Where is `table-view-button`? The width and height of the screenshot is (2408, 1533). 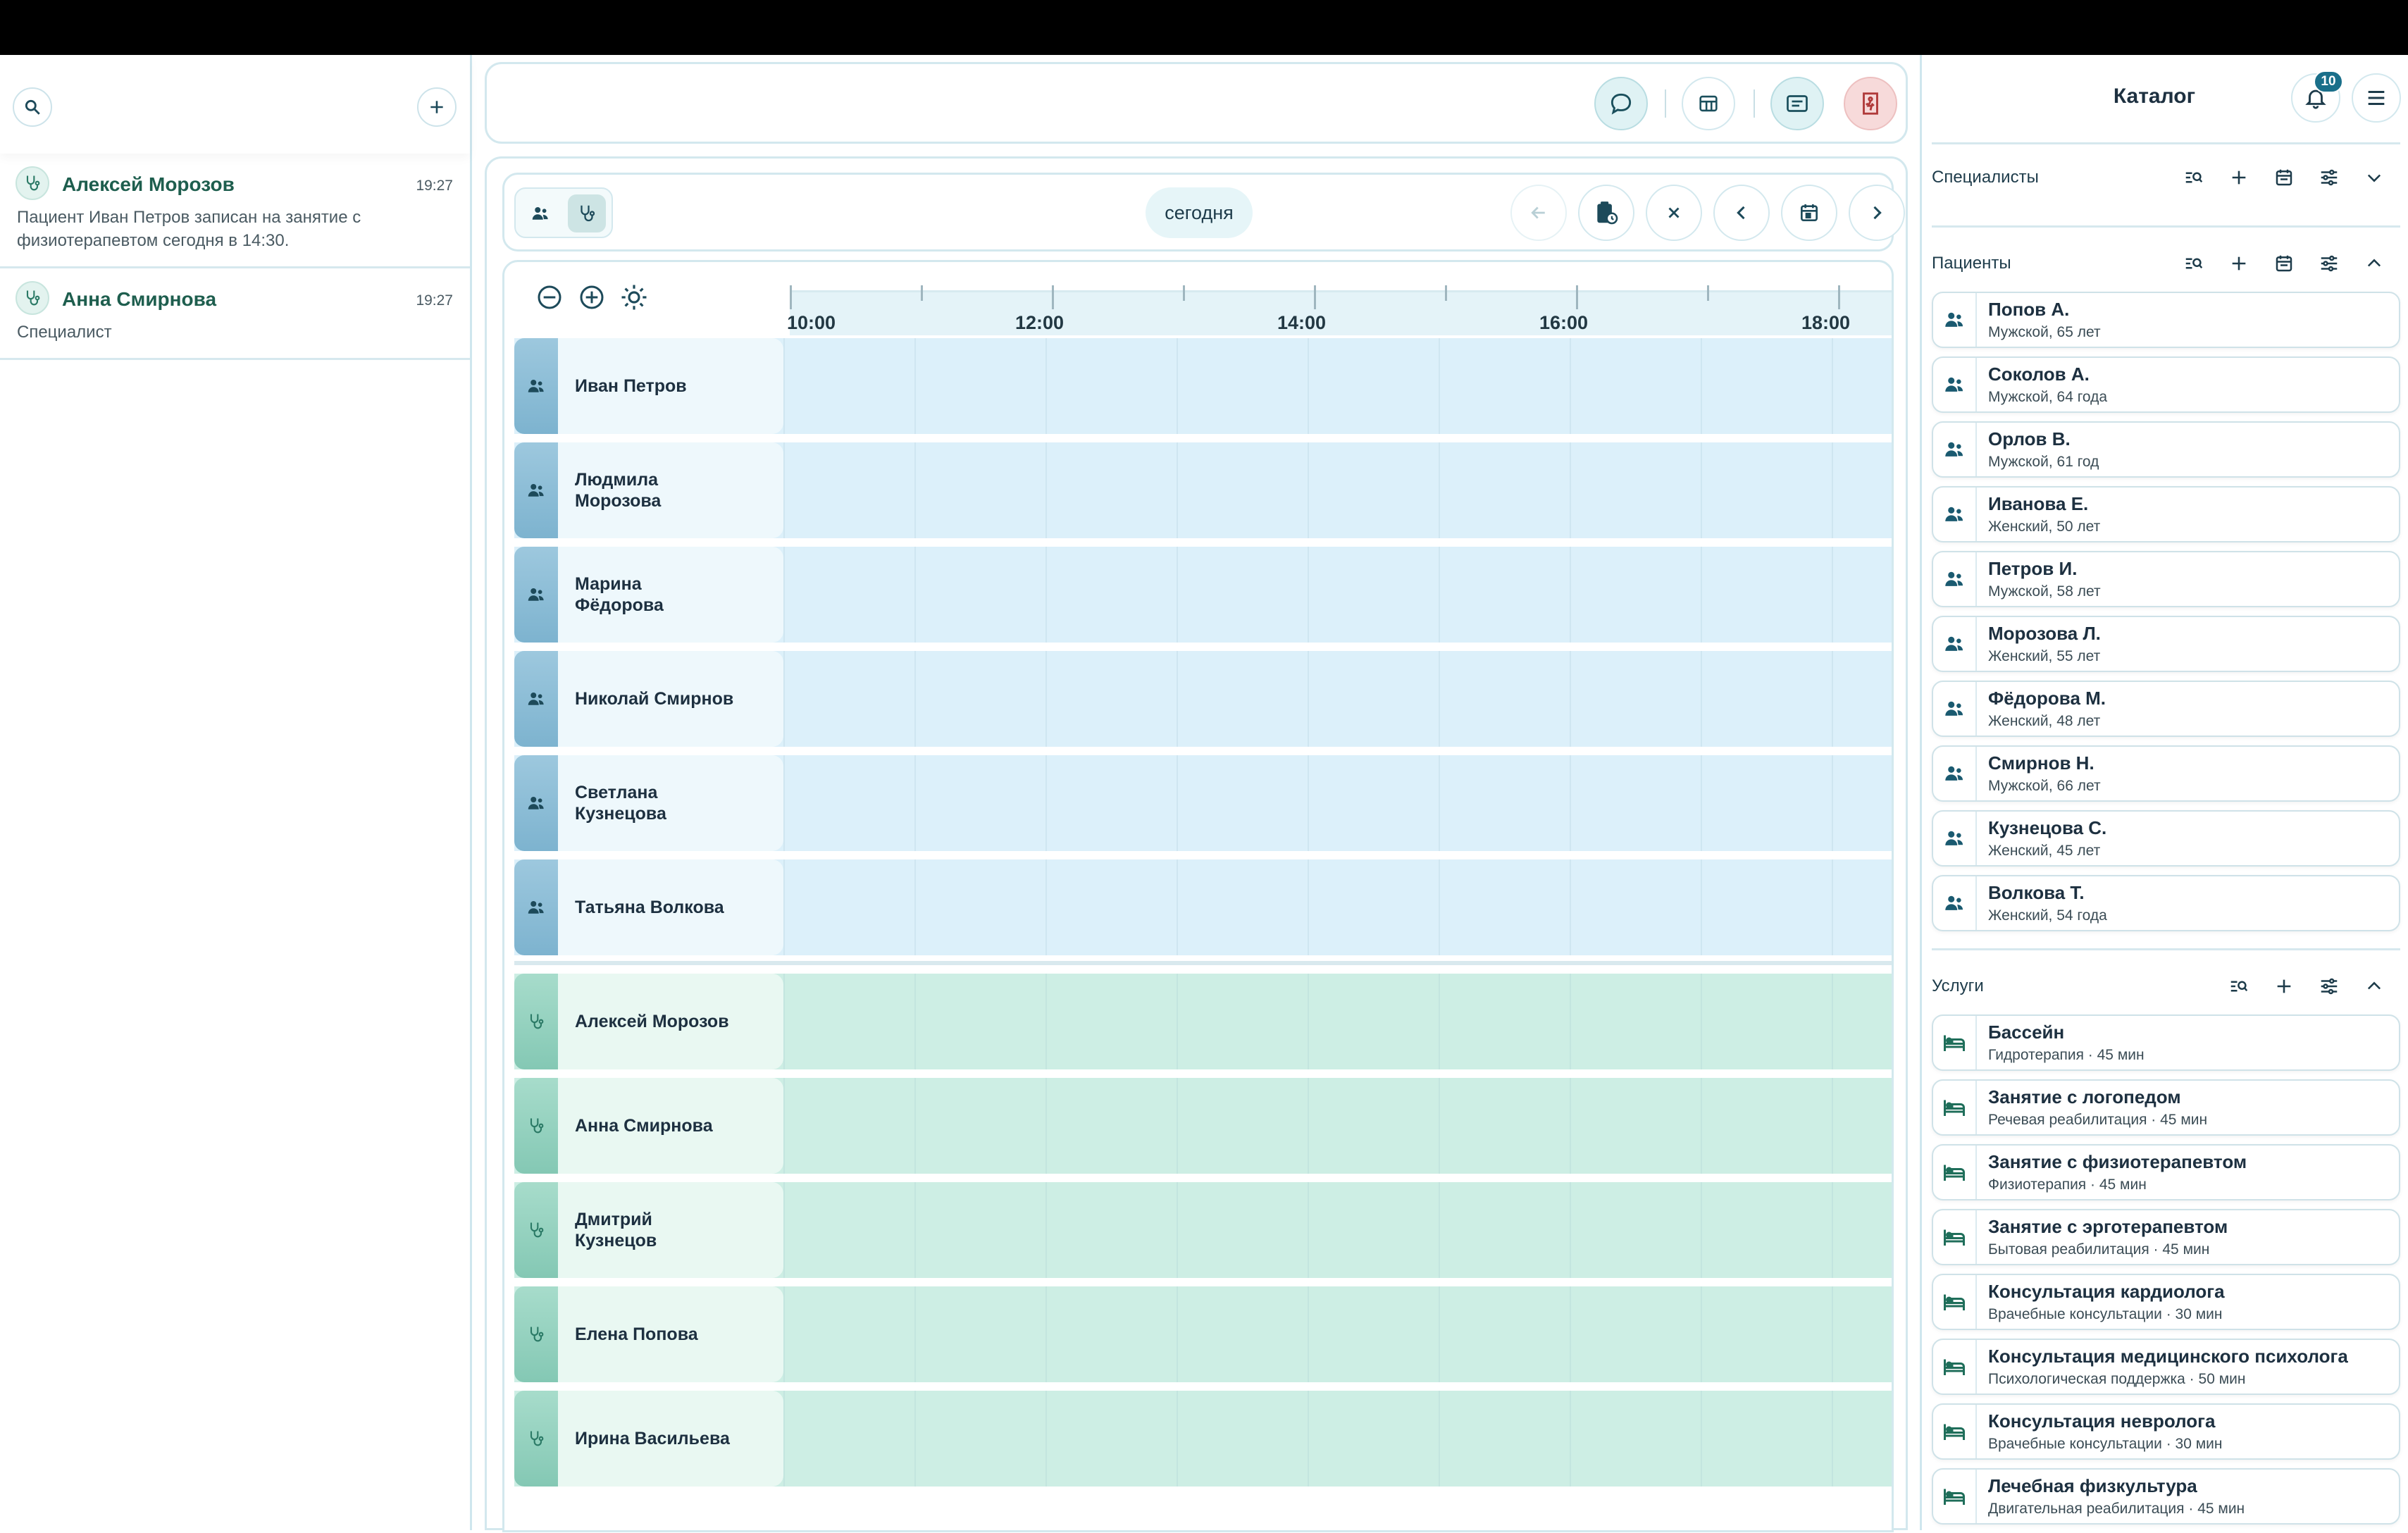
table-view-button is located at coordinates (1708, 103).